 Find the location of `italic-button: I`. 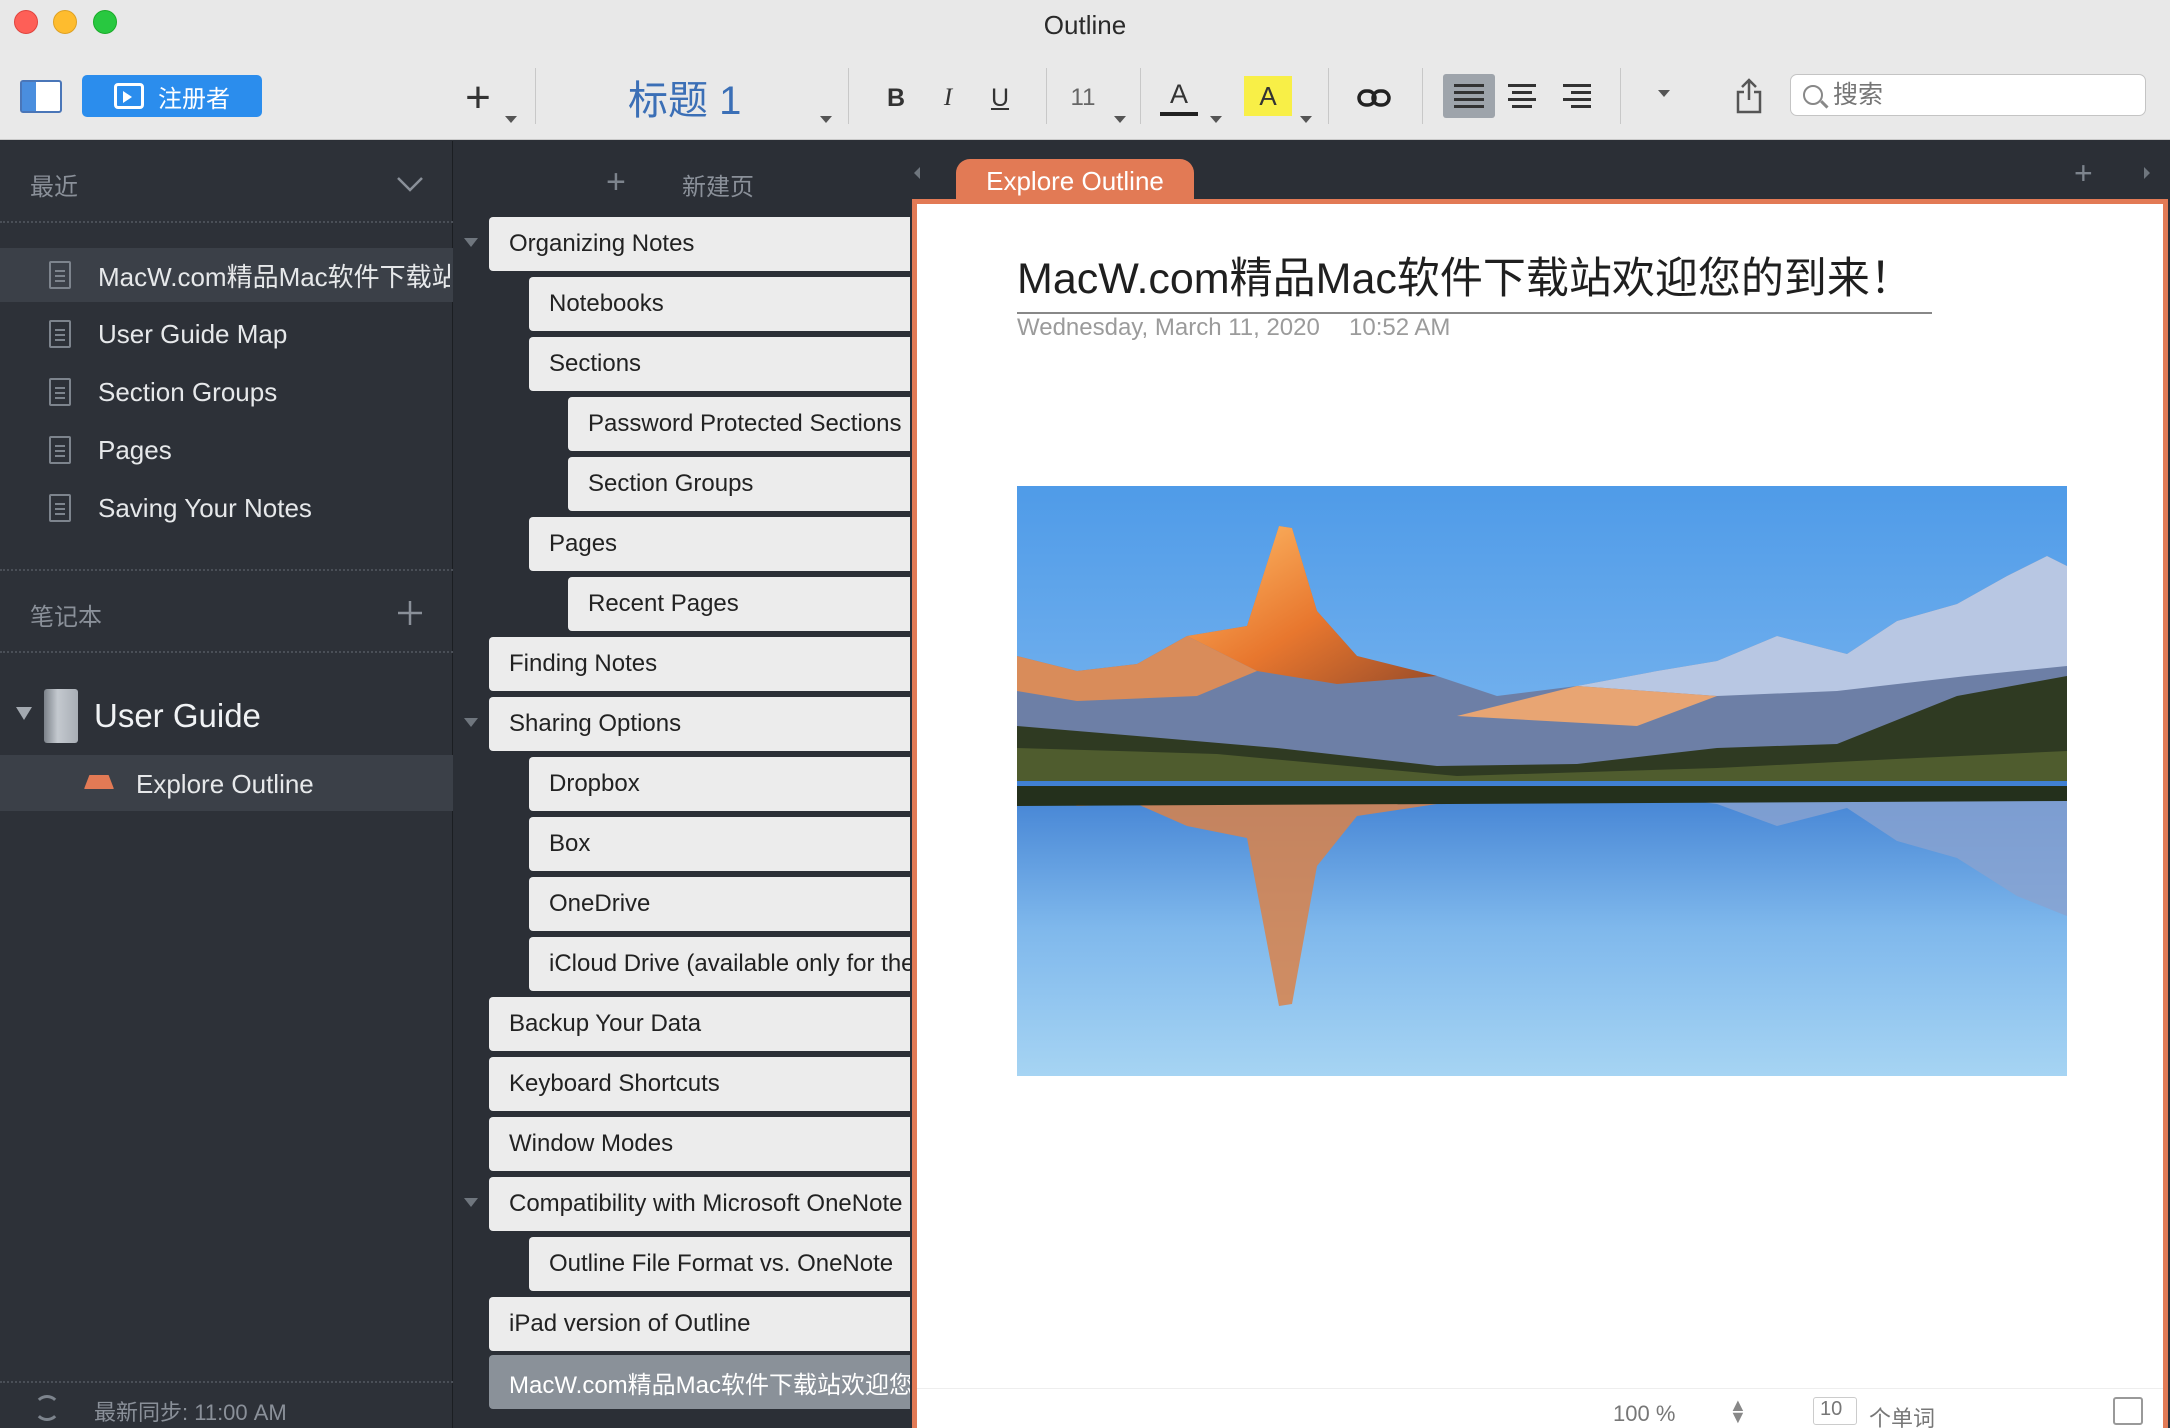

italic-button: I is located at coordinates (948, 98).